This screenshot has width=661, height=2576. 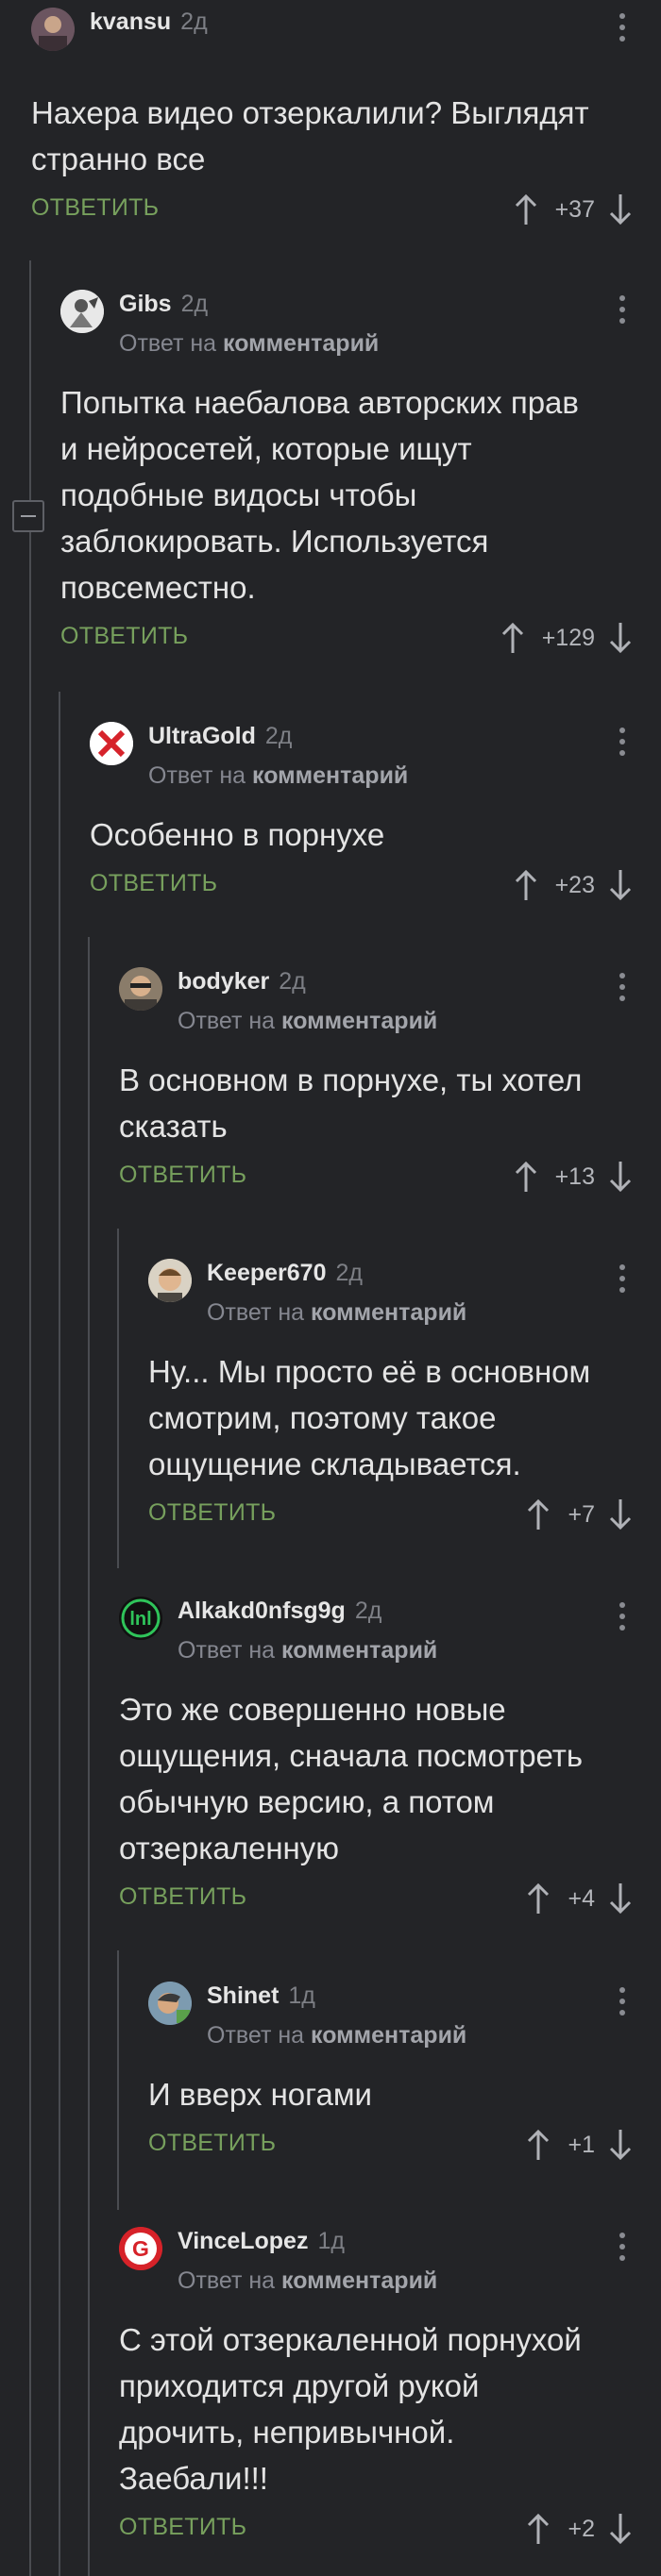 I want to click on avatar: lnl, so click(x=140, y=1618).